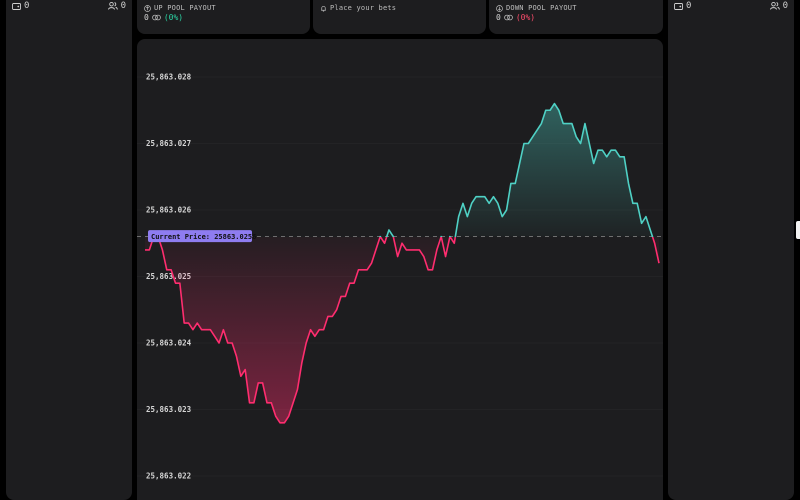  I want to click on up-pool-card: UP POOL PAYOUT 0 (0%), so click(223, 17).